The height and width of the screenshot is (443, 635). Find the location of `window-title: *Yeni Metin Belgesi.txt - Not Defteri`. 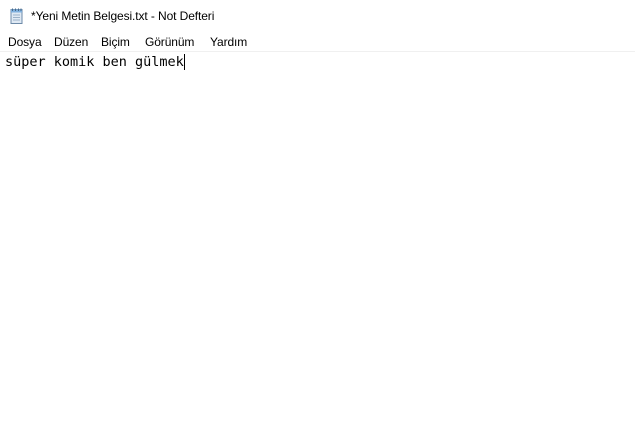

window-title: *Yeni Metin Belgesi.txt - Not Defteri is located at coordinates (123, 16).